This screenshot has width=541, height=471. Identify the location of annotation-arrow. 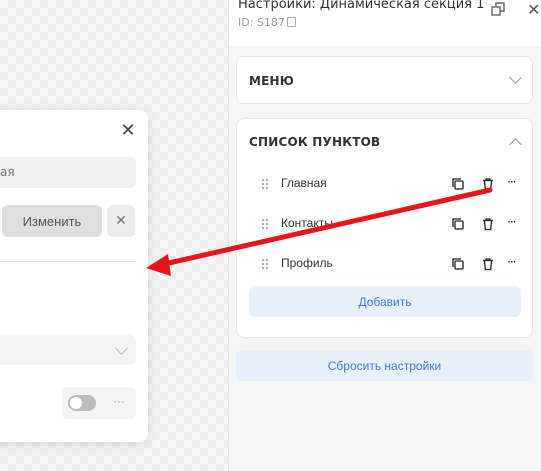
(319, 231).